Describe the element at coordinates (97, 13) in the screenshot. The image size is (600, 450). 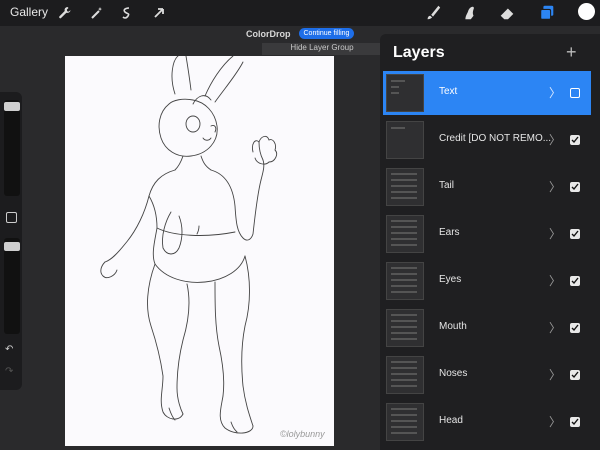
I see `magic-wand-icon` at that location.